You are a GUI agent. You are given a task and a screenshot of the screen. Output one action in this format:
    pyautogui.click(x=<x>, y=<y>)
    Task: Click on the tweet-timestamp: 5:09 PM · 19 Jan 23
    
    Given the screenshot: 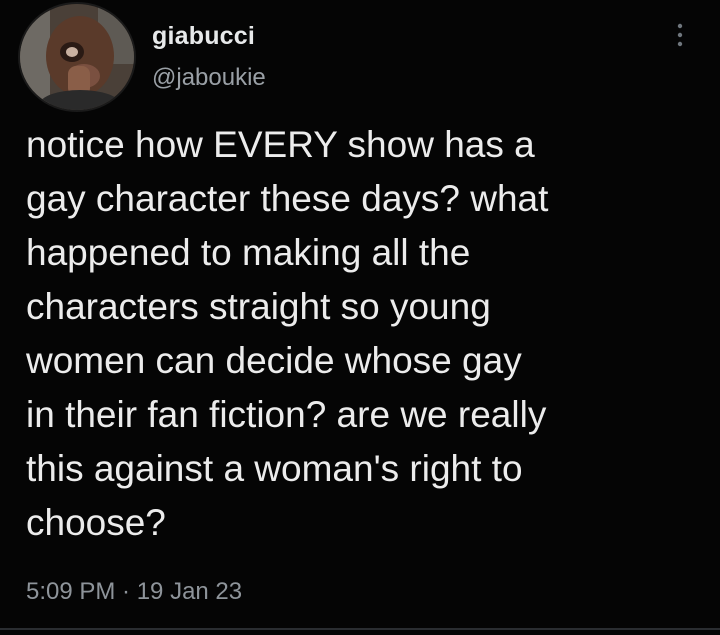 What is the action you would take?
    pyautogui.click(x=134, y=592)
    